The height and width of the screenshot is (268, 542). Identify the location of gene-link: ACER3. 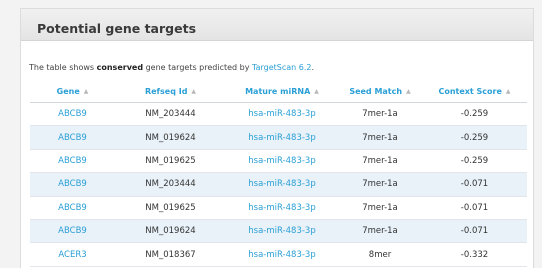
(72, 254).